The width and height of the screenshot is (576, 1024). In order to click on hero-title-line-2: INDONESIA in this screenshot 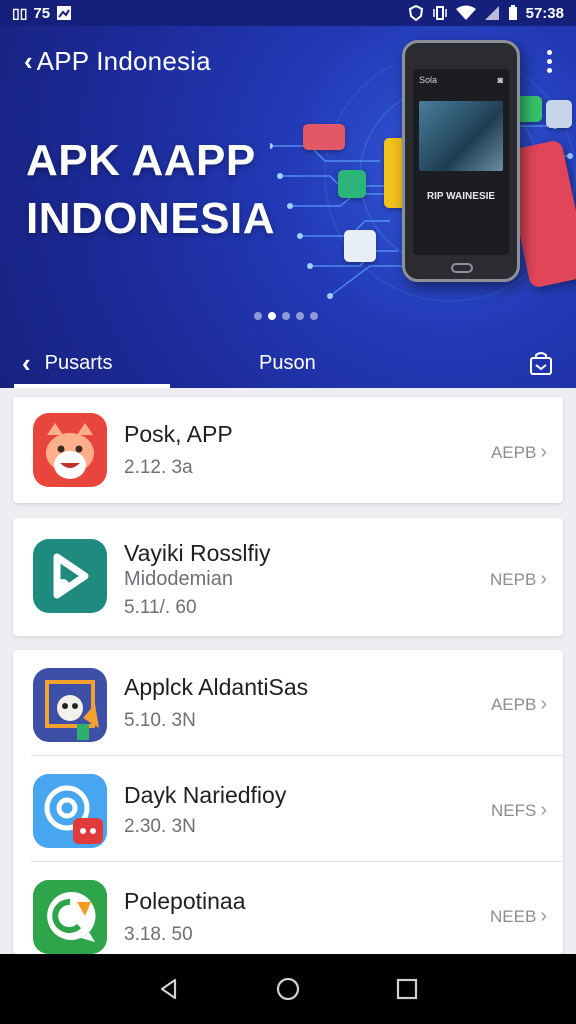, I will do `click(150, 218)`.